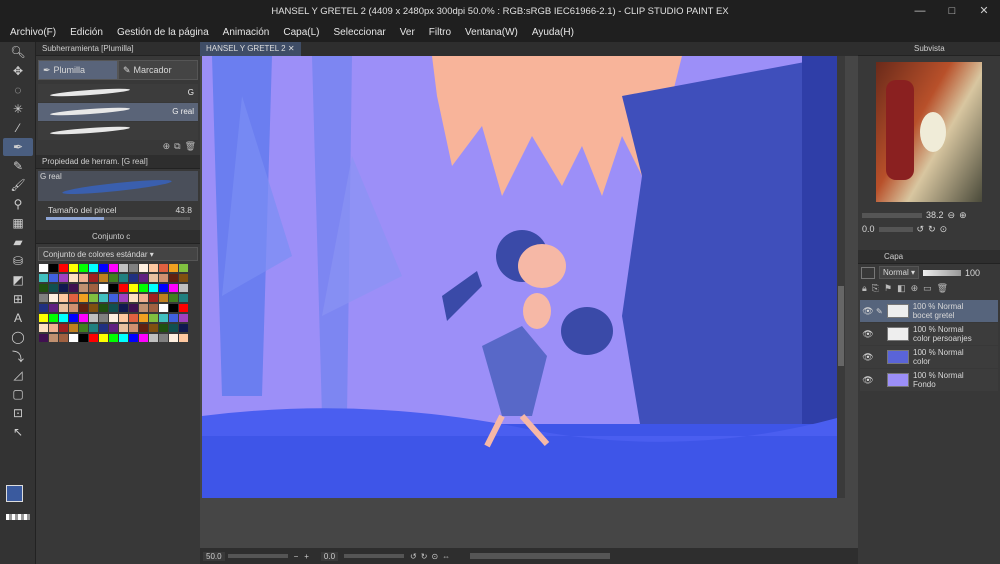  Describe the element at coordinates (868, 272) in the screenshot. I see `layer-color-icon` at that location.